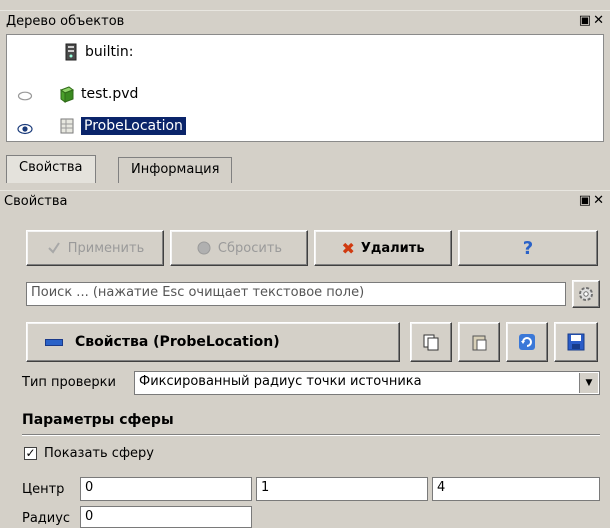 This screenshot has width=610, height=528. I want to click on refresh-icon, so click(527, 342).